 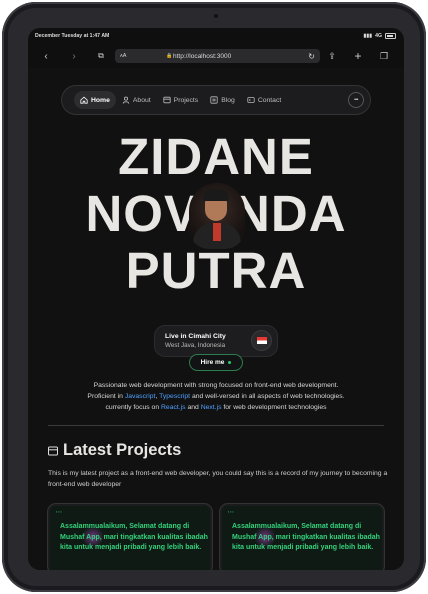 I want to click on status-indicators: ▮▮▮ 4G, so click(x=379, y=36).